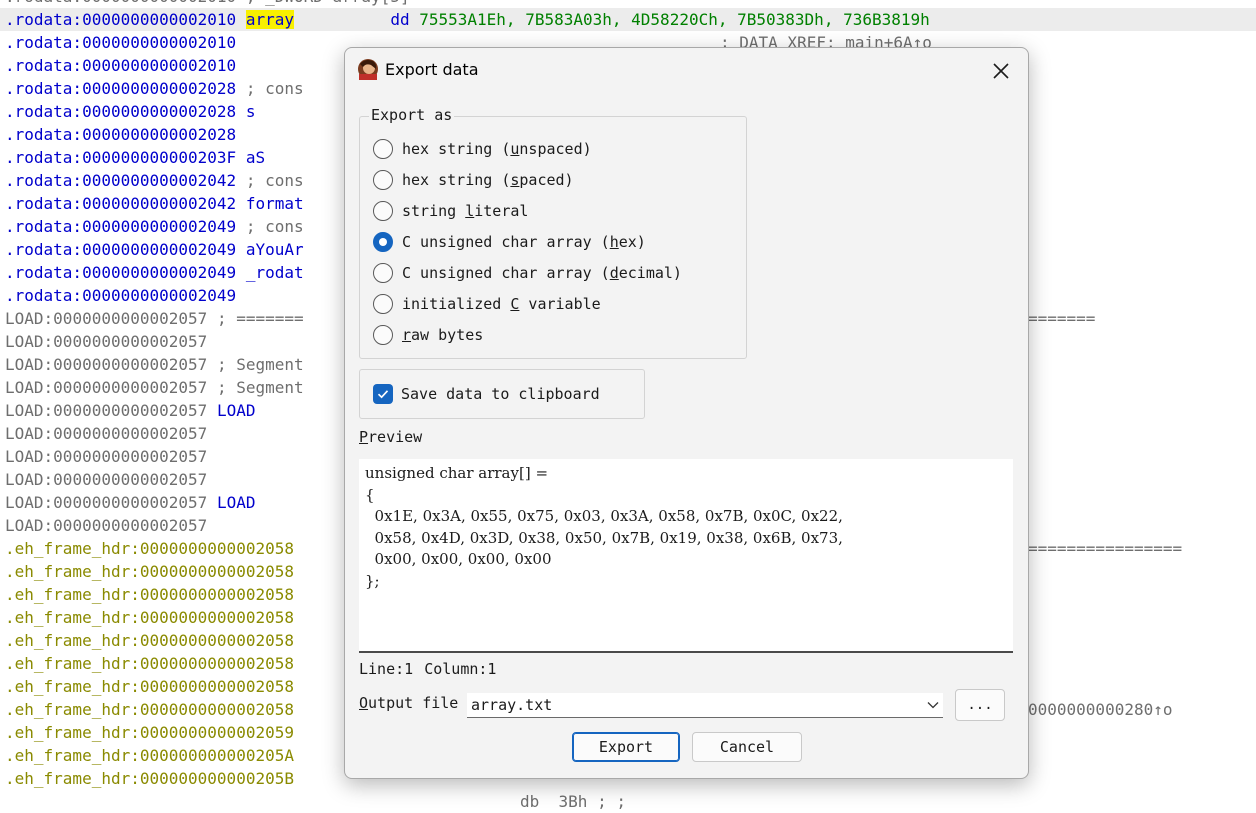 The height and width of the screenshot is (813, 1256). I want to click on address: 0000000000002049, so click(159, 295).